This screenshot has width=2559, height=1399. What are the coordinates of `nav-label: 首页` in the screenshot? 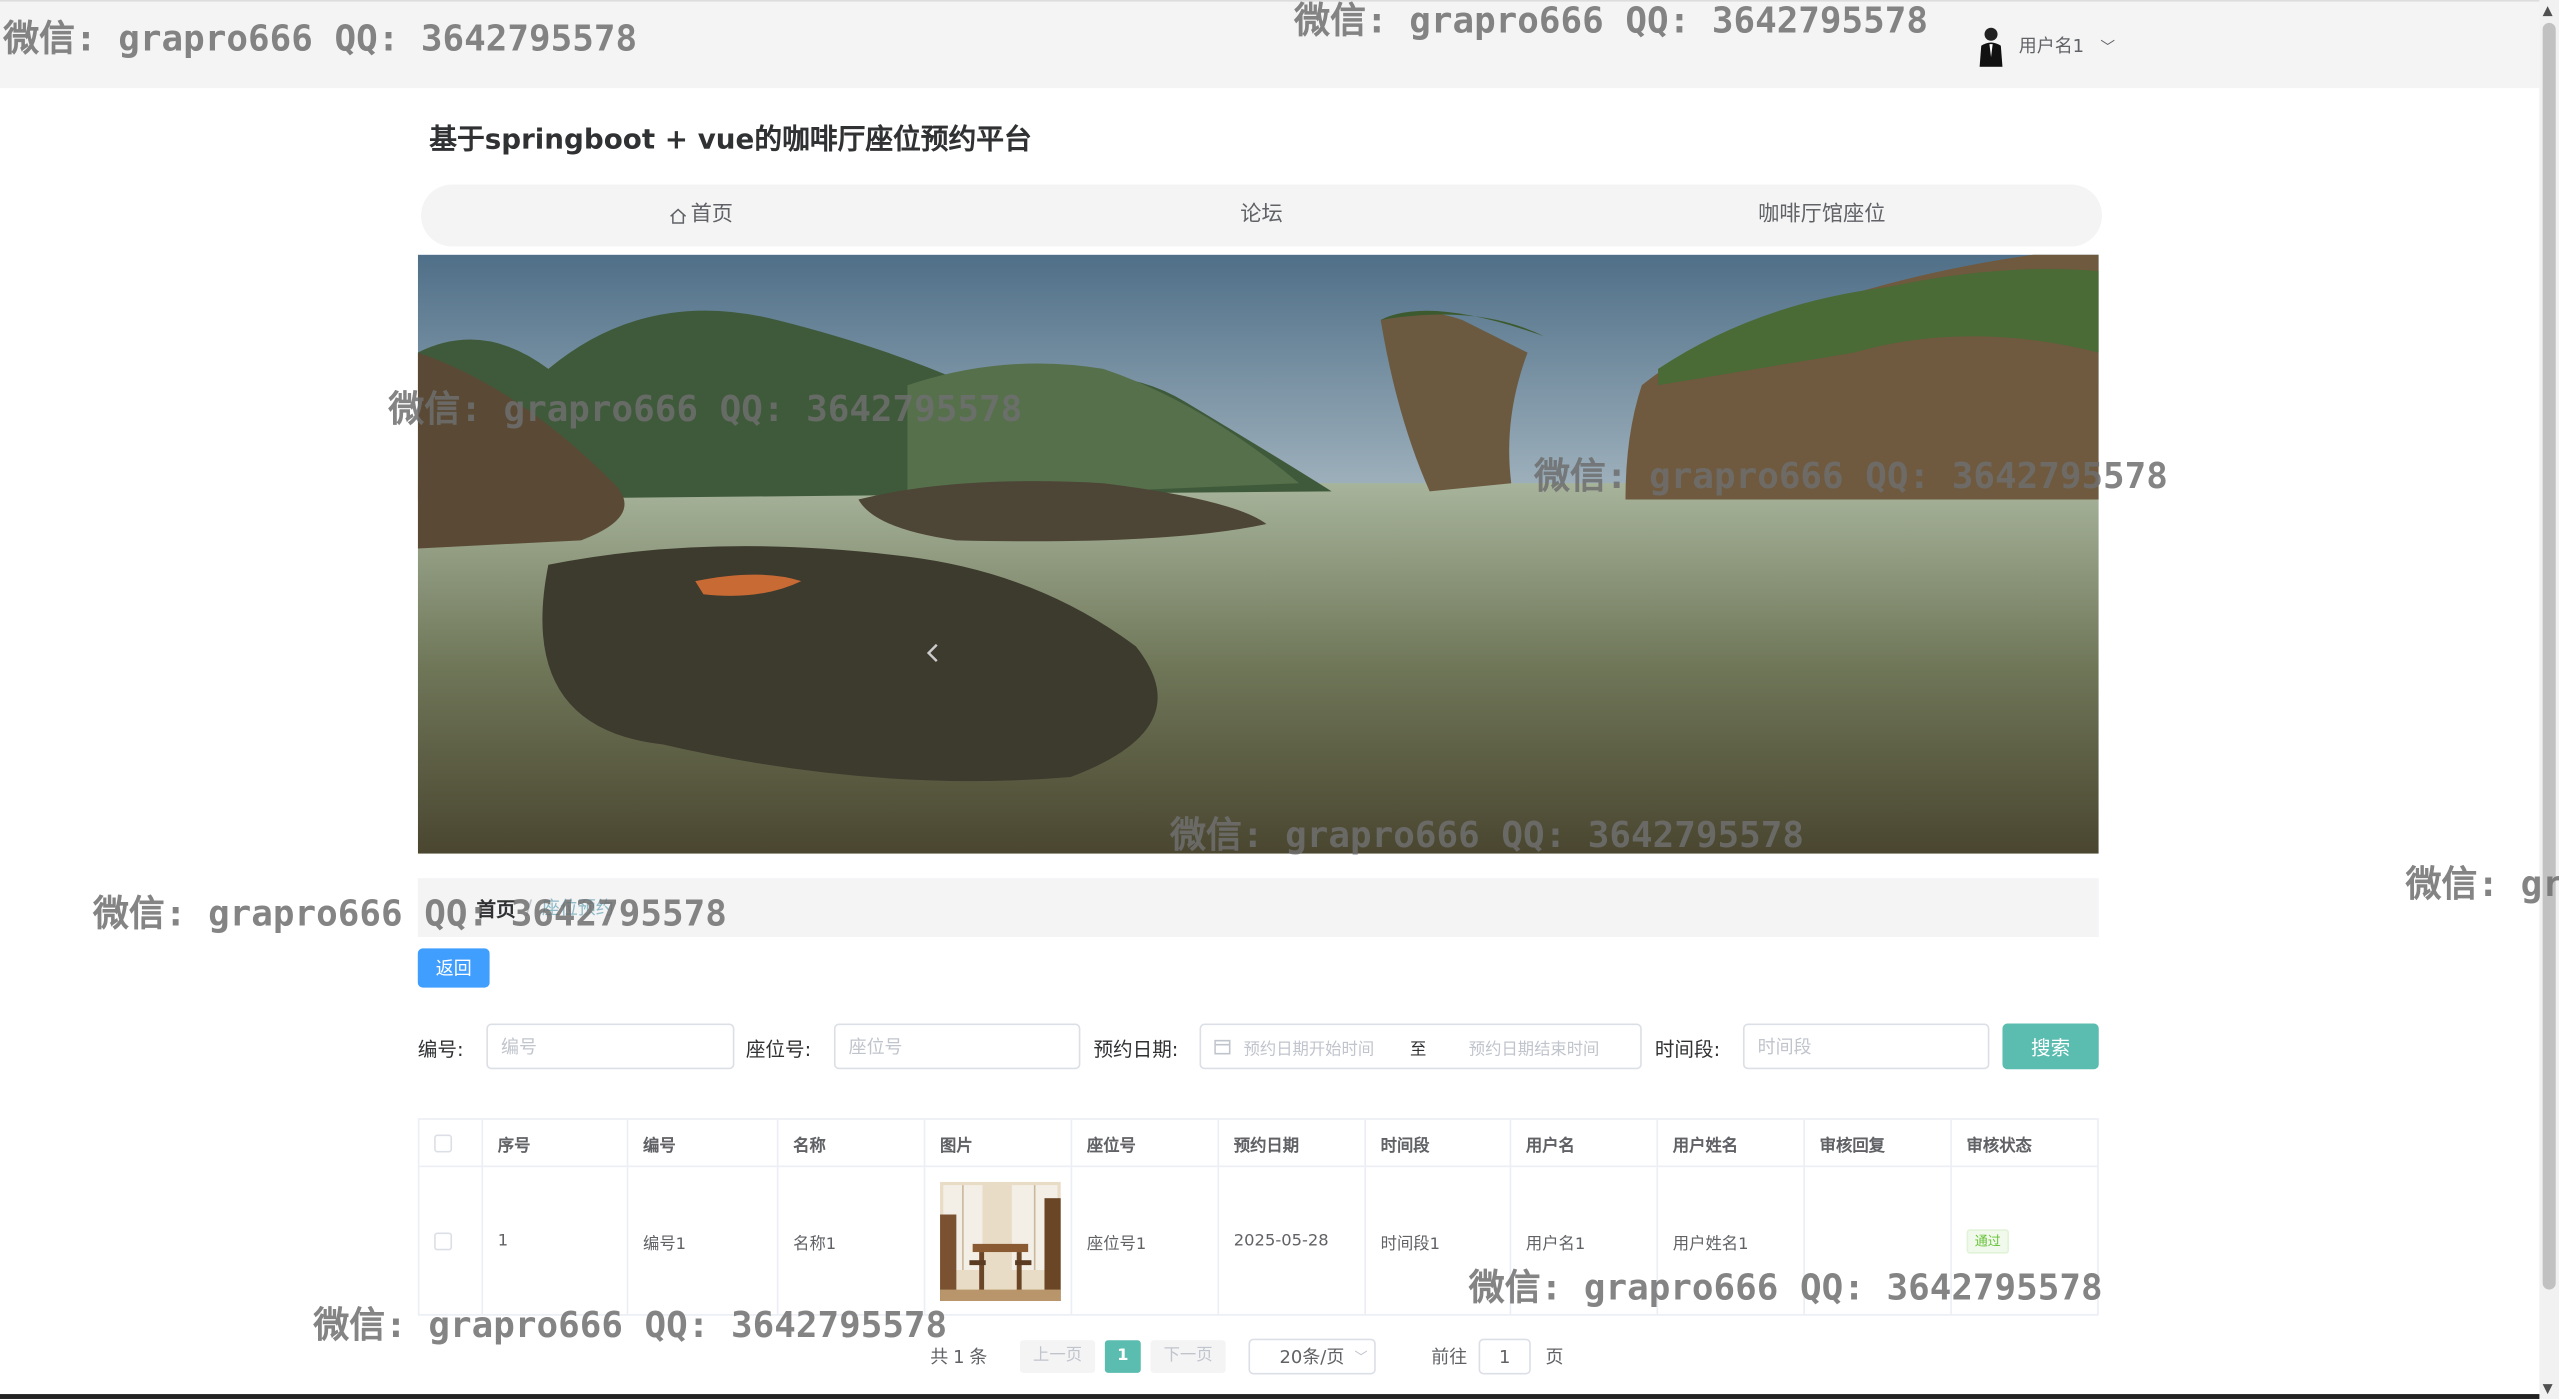 It's located at (712, 214).